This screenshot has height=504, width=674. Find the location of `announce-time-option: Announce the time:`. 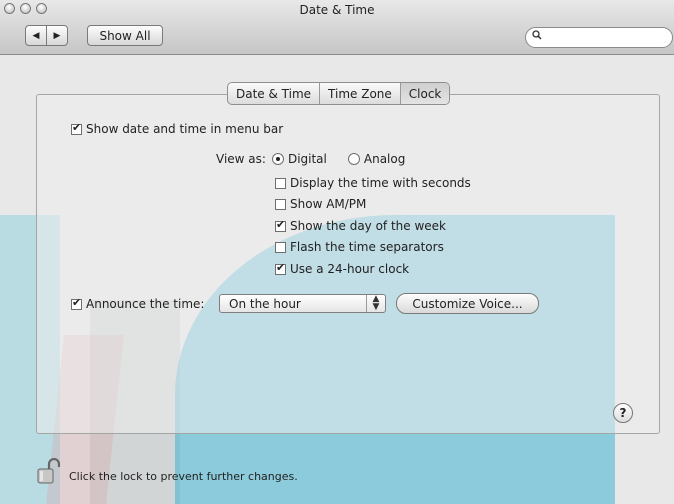

announce-time-option: Announce the time: is located at coordinates (138, 303).